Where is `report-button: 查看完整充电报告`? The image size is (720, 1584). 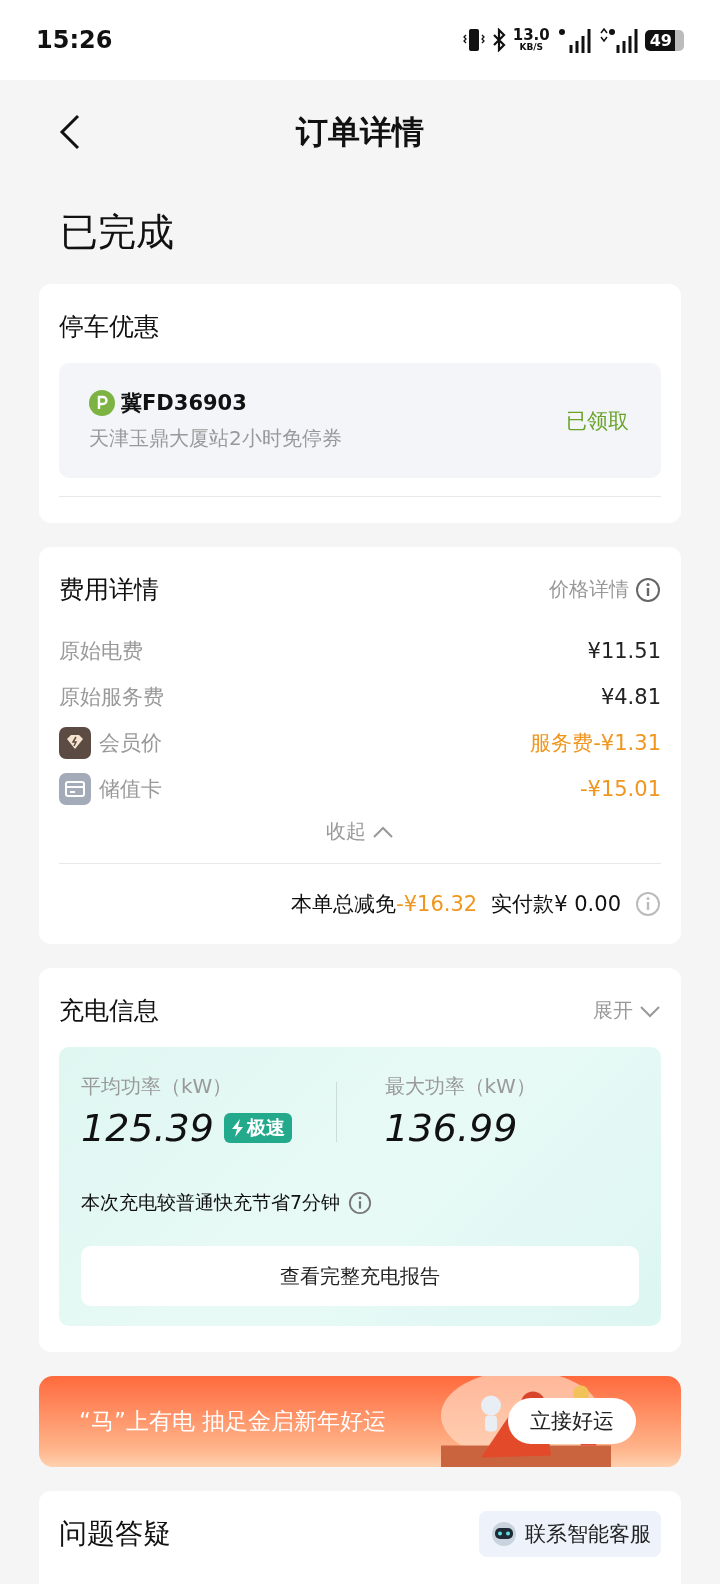
report-button: 查看完整充电报告 is located at coordinates (360, 1276).